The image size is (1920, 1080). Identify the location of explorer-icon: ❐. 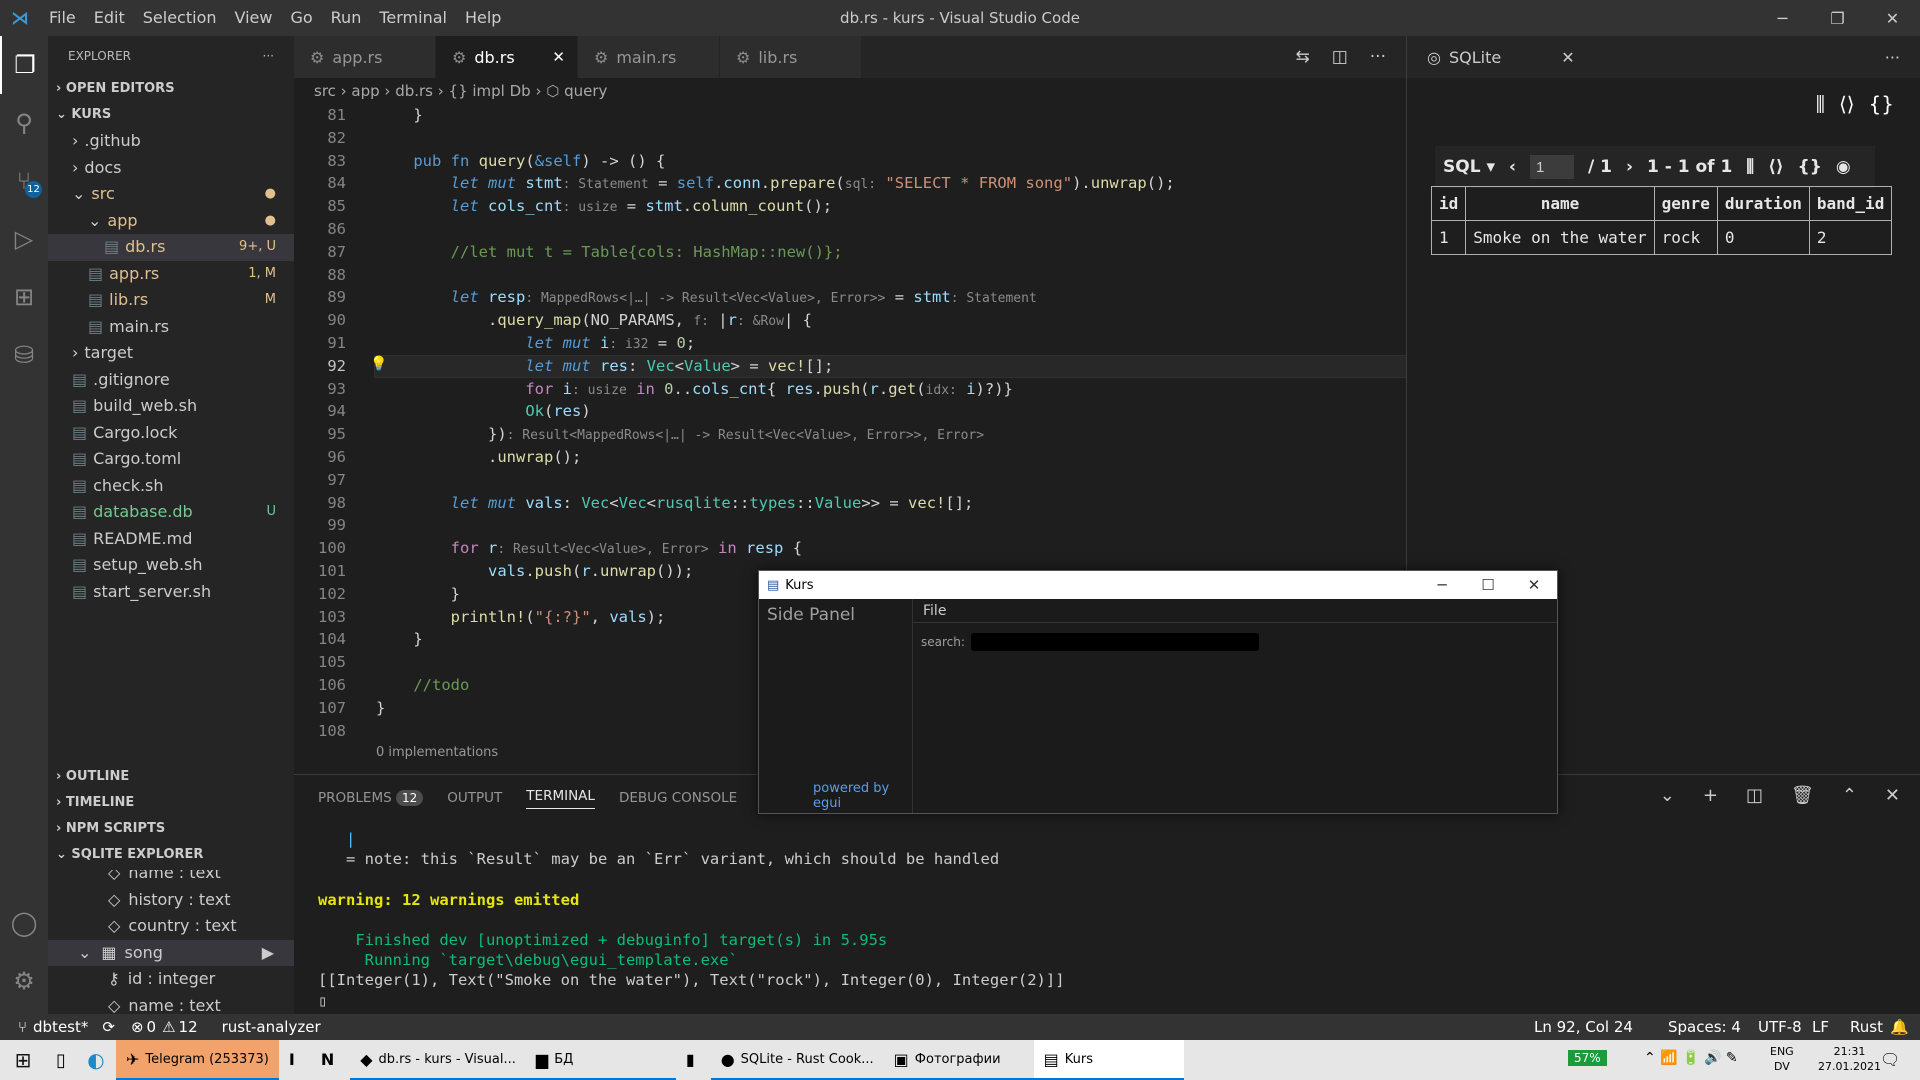
(24, 65).